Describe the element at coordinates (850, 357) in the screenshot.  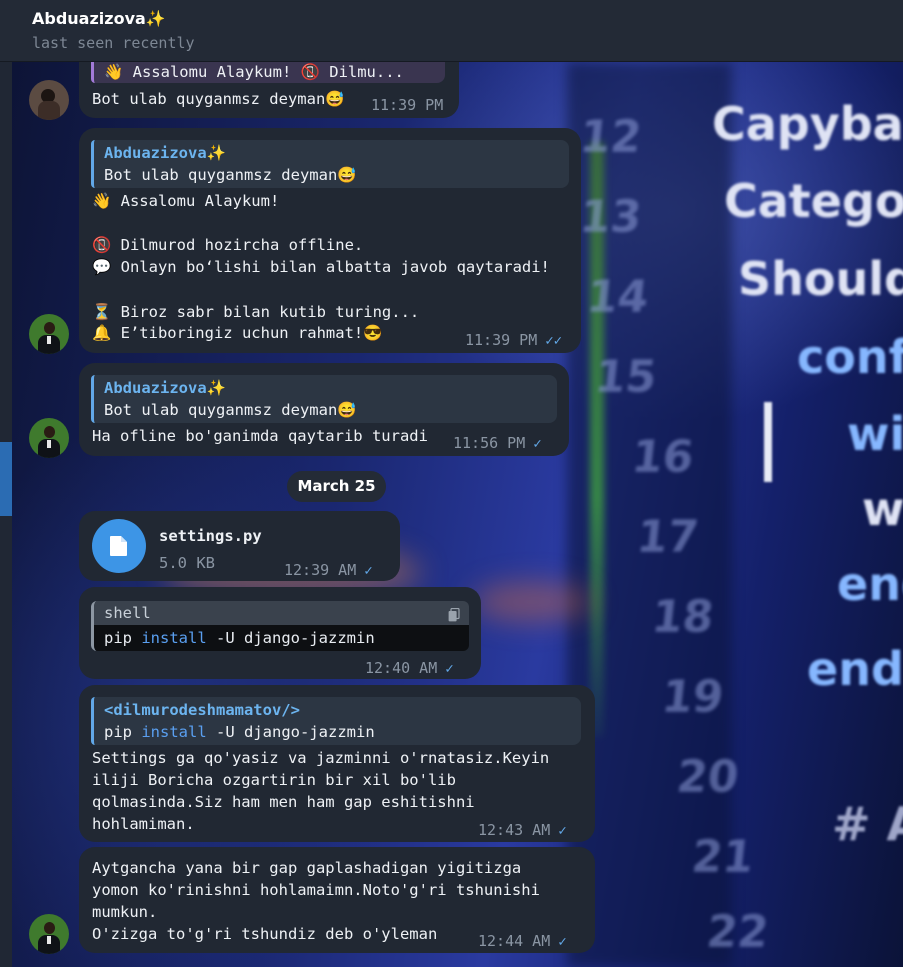
I see `wallpaper-code-word: confi` at that location.